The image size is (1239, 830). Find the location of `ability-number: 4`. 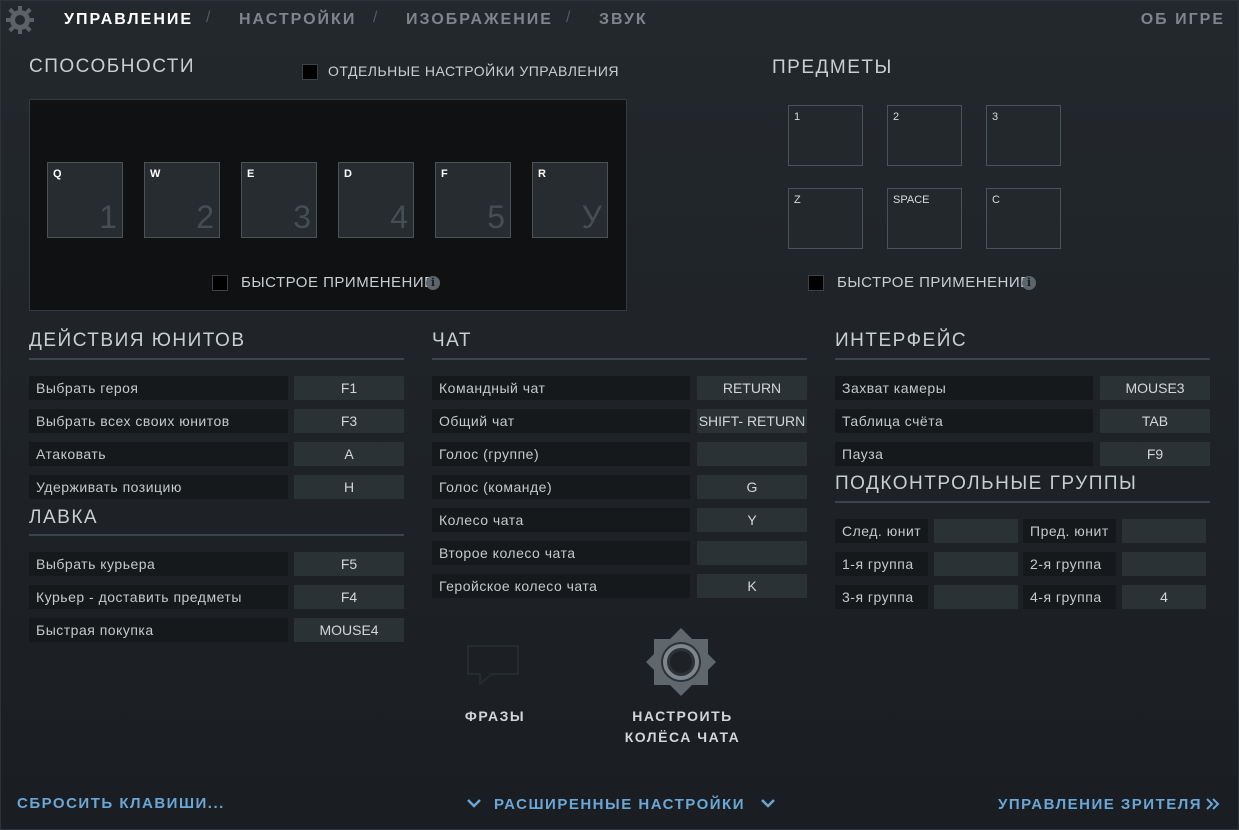

ability-number: 4 is located at coordinates (399, 217).